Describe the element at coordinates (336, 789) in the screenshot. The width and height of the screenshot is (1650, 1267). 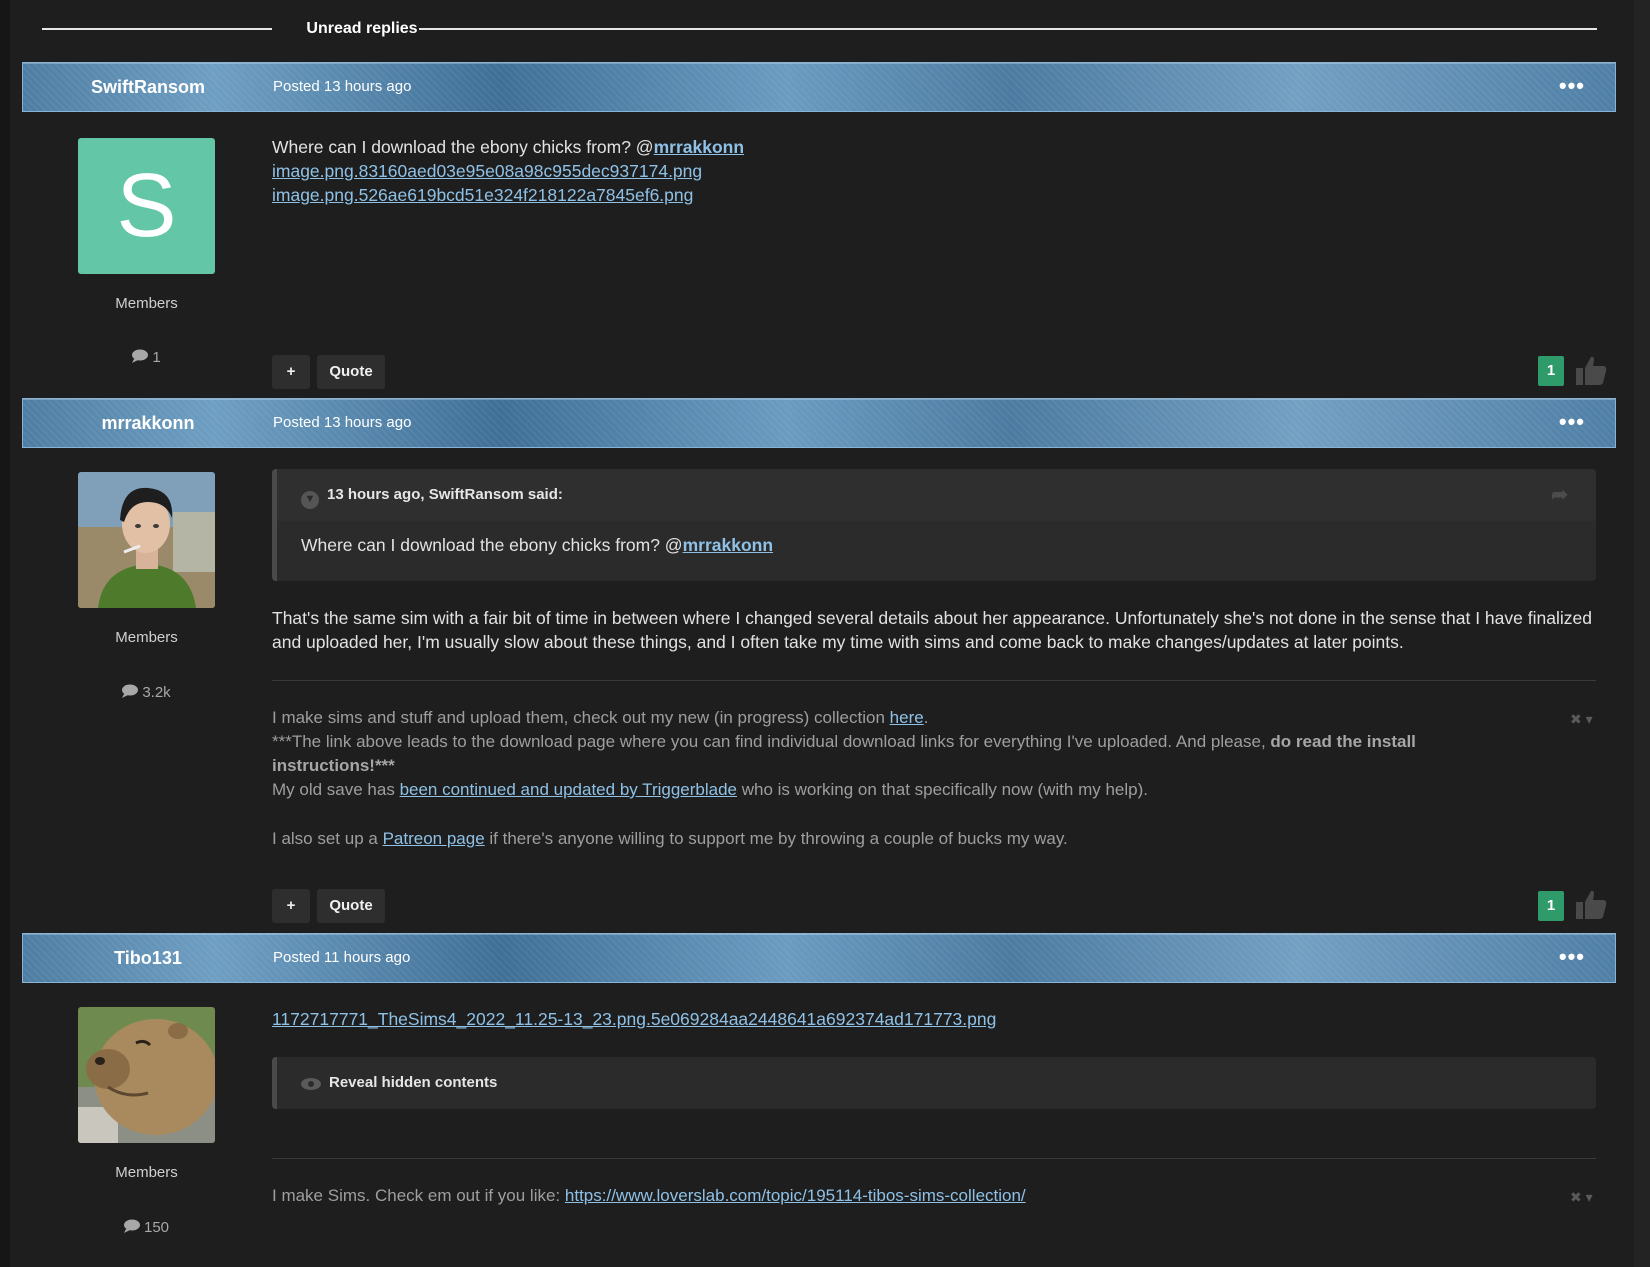
I see `signature-text: My old save has` at that location.